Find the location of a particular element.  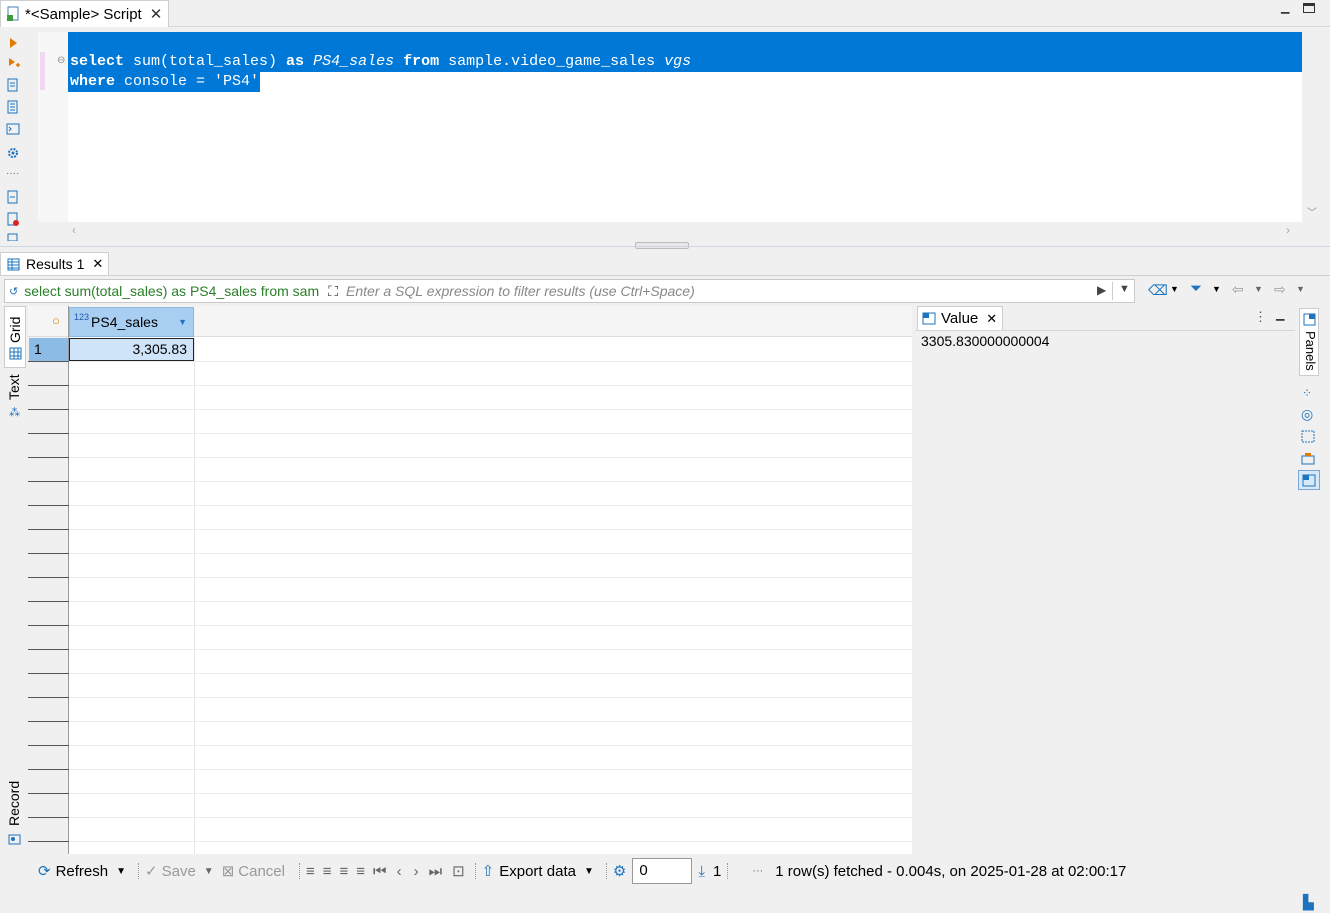

execute-statement-icon is located at coordinates (13, 43).